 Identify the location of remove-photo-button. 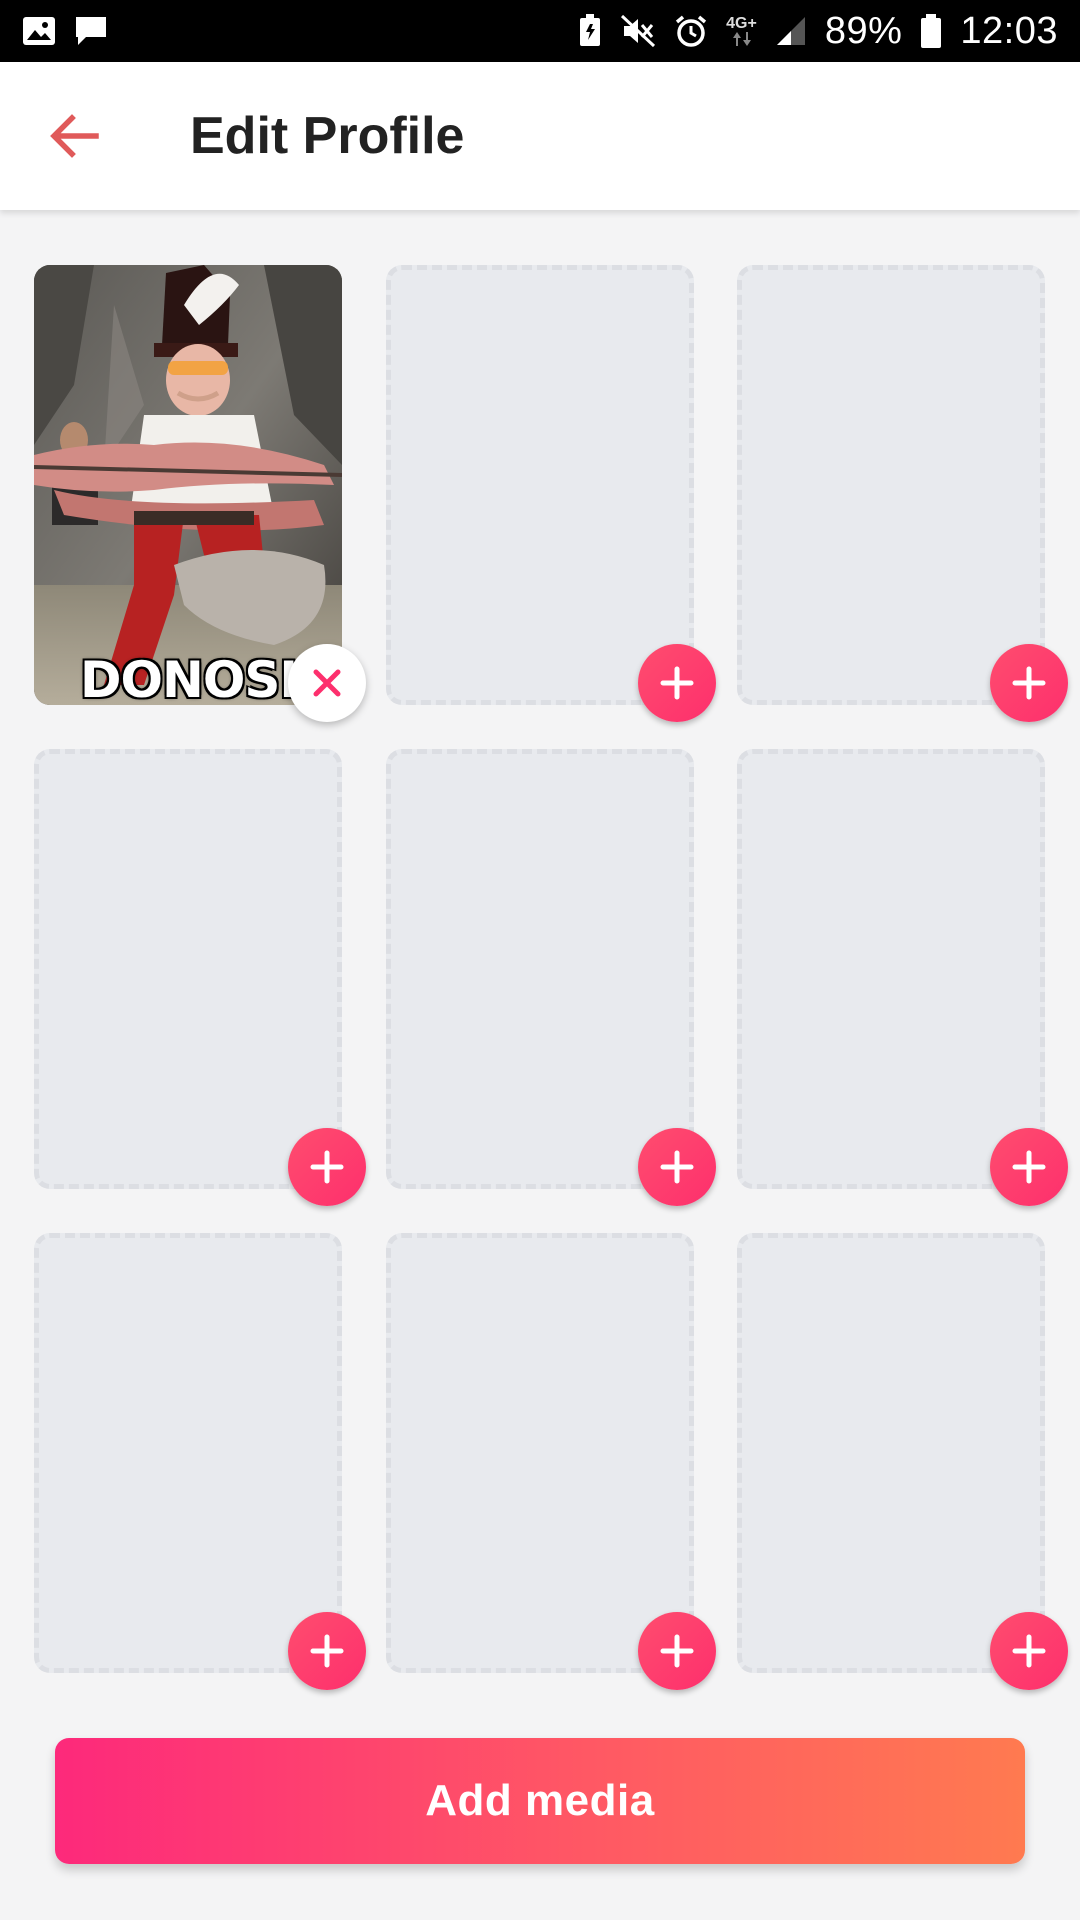
(327, 683).